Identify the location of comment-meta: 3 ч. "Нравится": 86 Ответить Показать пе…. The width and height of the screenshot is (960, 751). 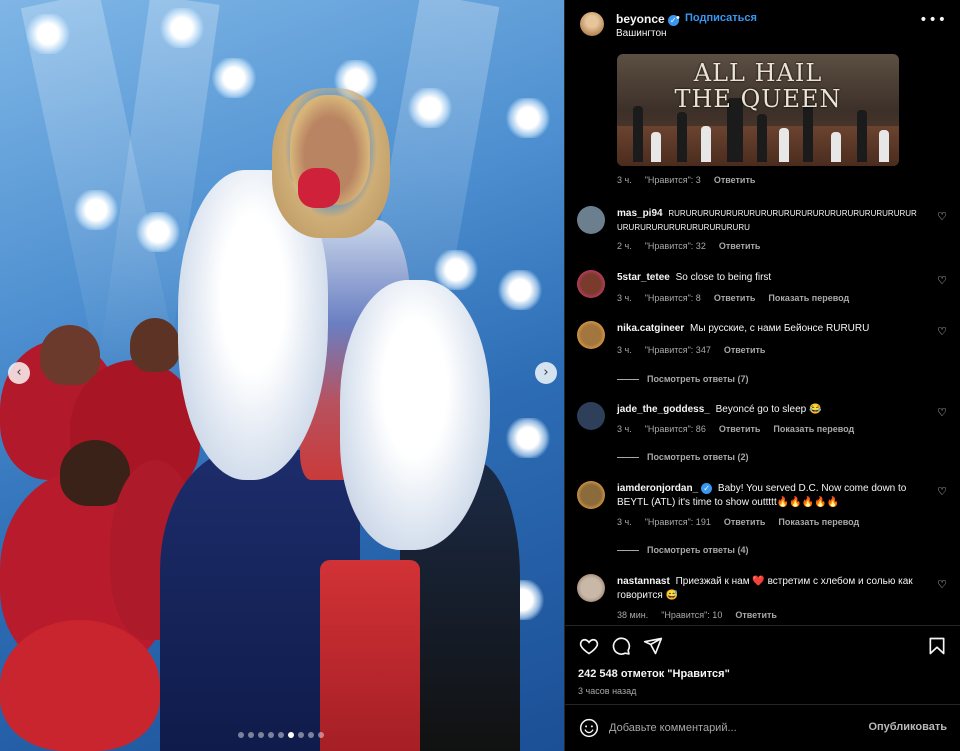
(735, 429).